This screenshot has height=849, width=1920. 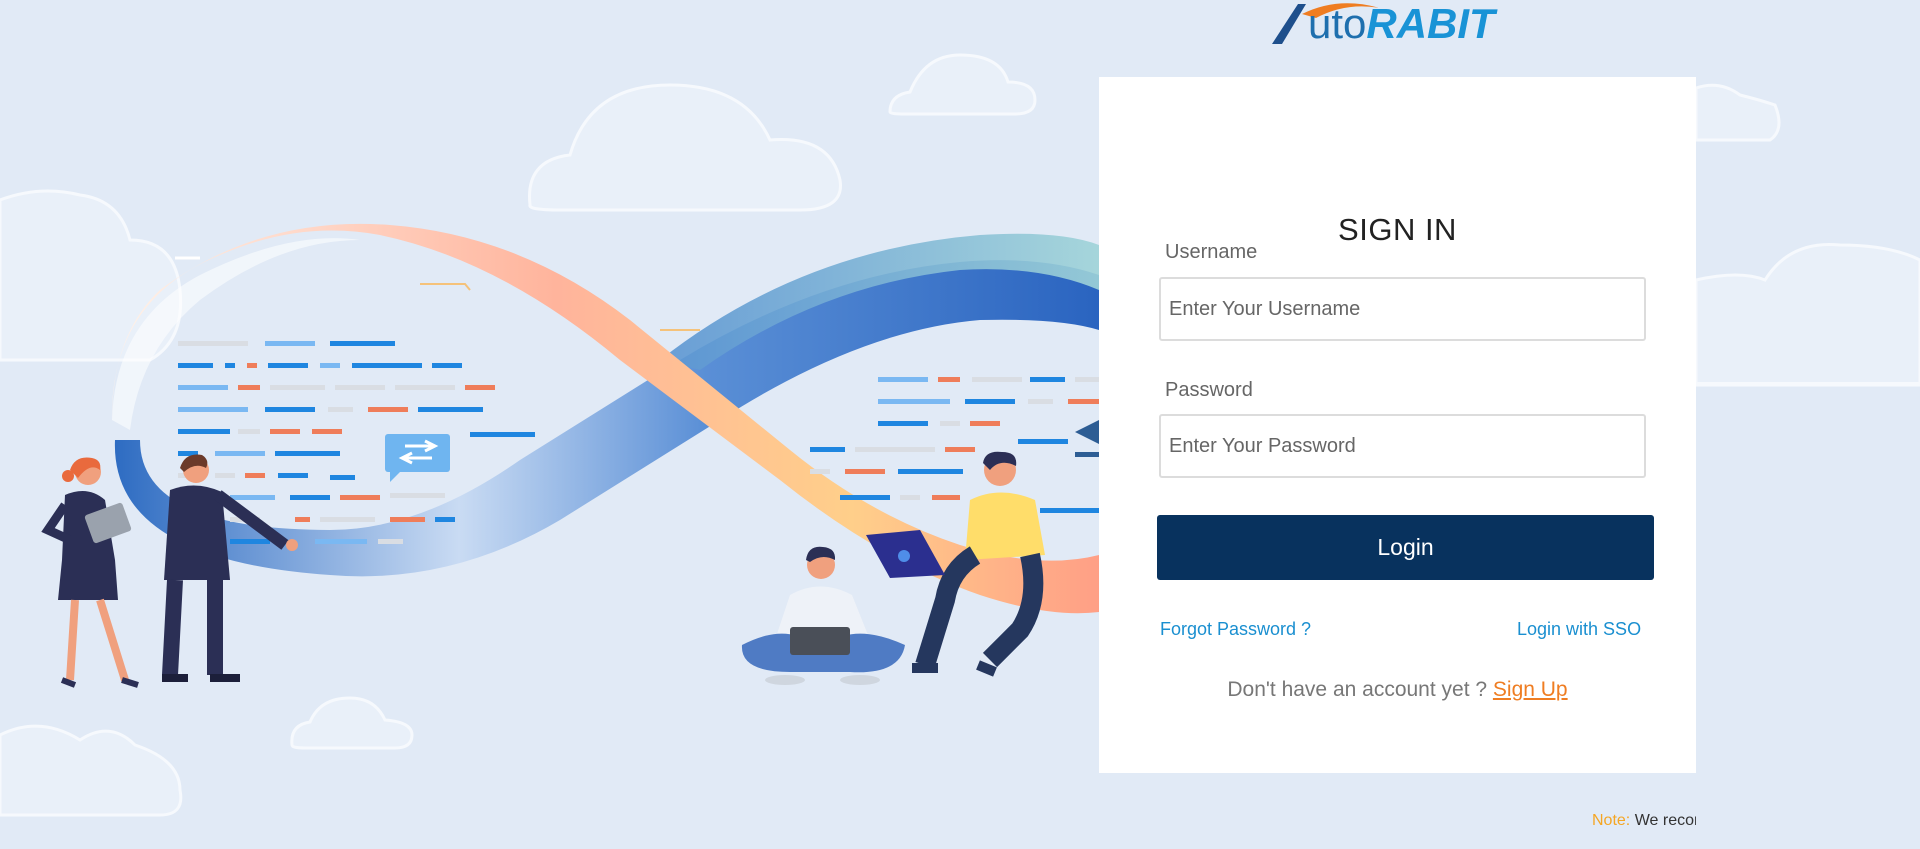 I want to click on password-input, so click(x=1402, y=446).